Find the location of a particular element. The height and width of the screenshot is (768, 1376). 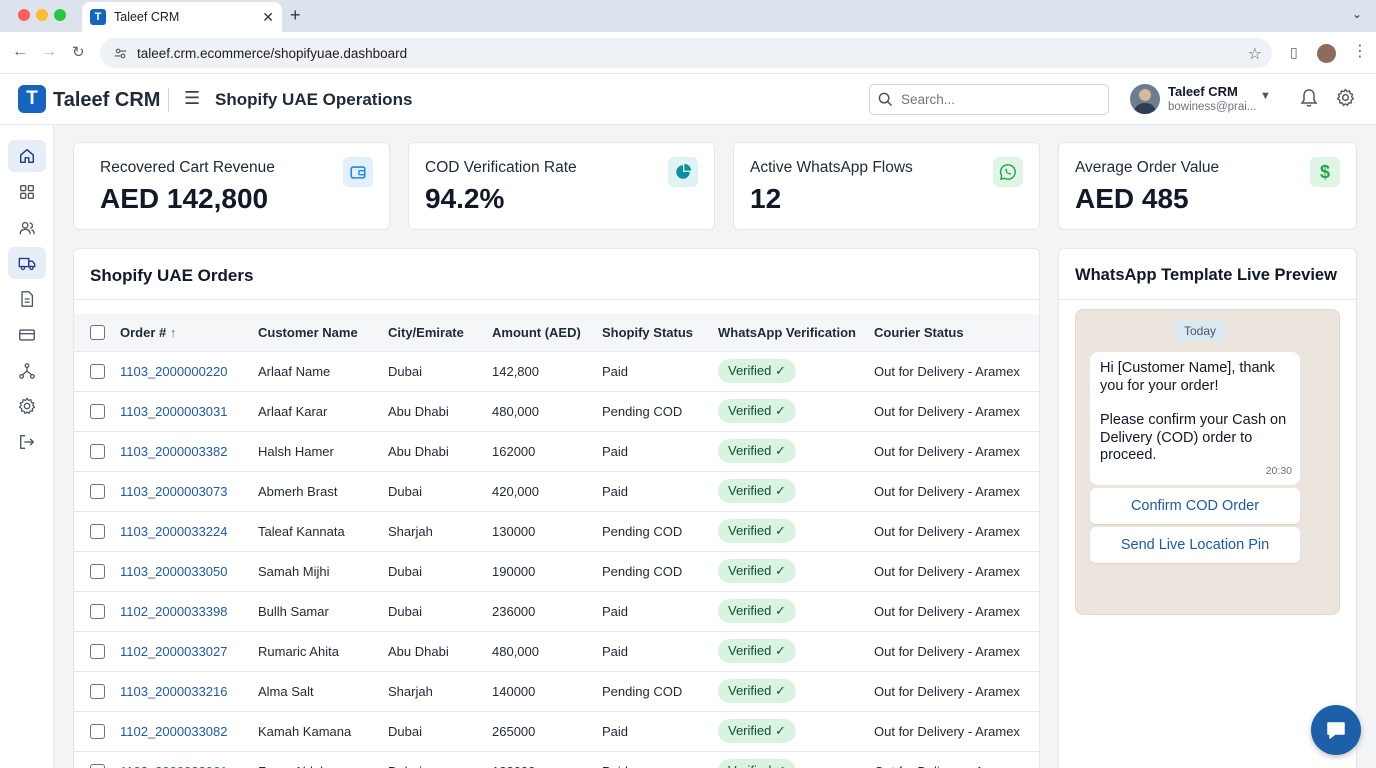

sidebar-item-payments is located at coordinates (27, 335).